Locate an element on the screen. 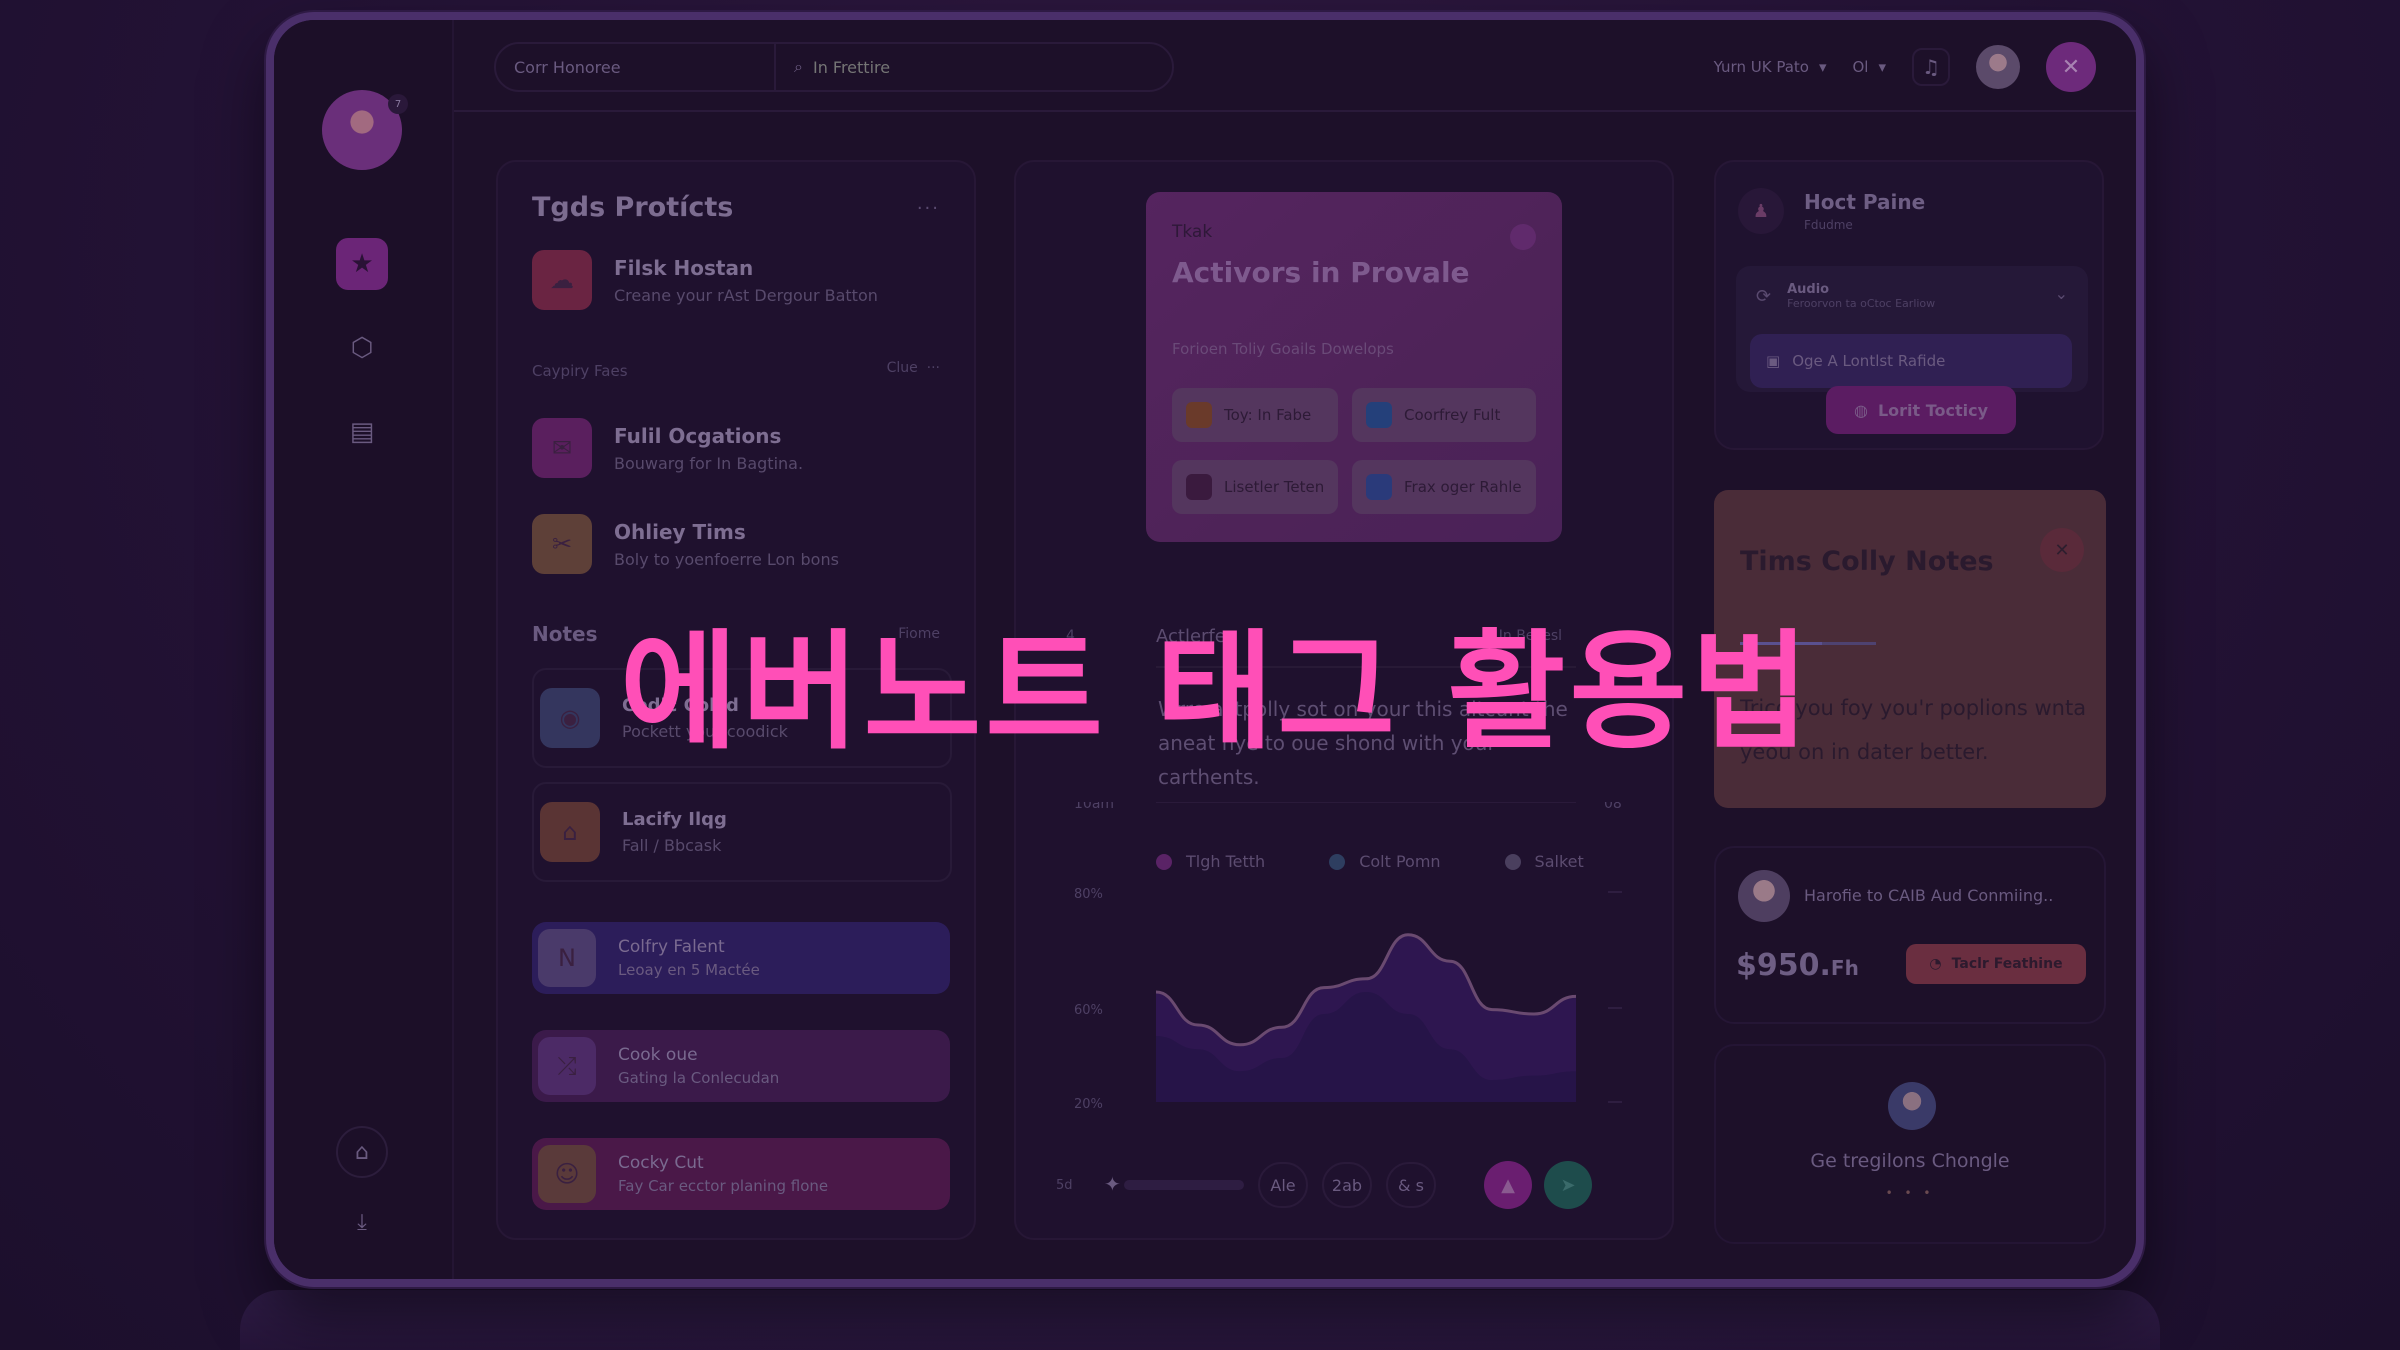 This screenshot has width=2400, height=1350. nav-analytics: ⬡ is located at coordinates (362, 348).